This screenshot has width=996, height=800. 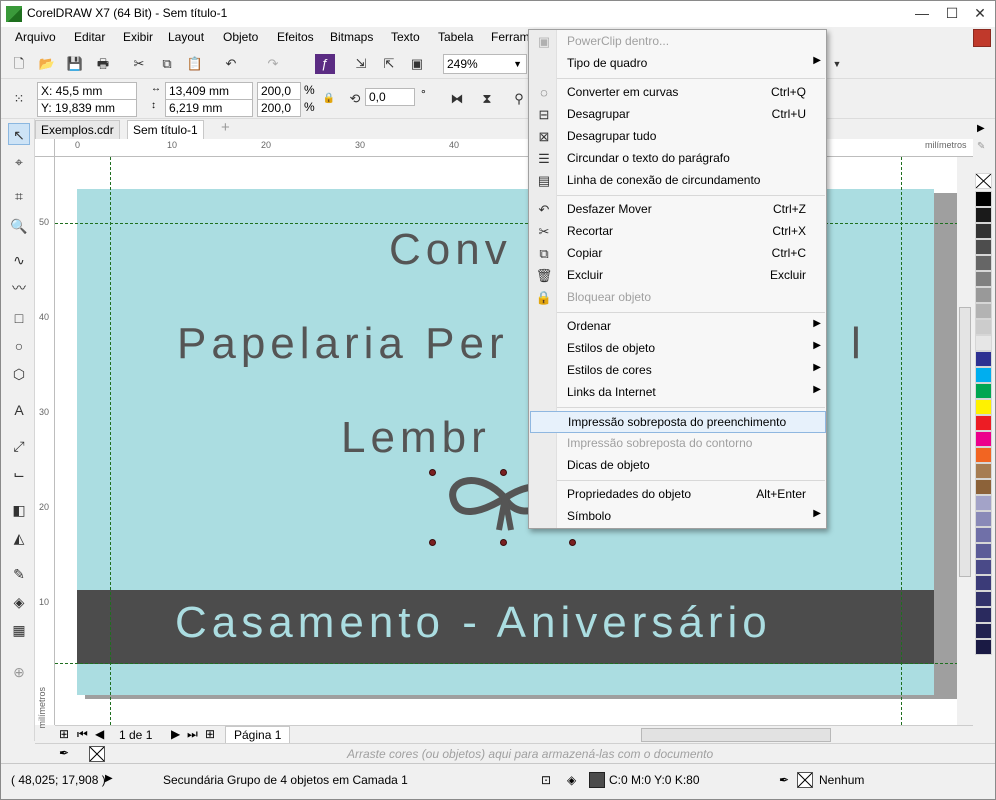 What do you see at coordinates (19, 474) in the screenshot?
I see `connector-tool-icon: ⌙` at bounding box center [19, 474].